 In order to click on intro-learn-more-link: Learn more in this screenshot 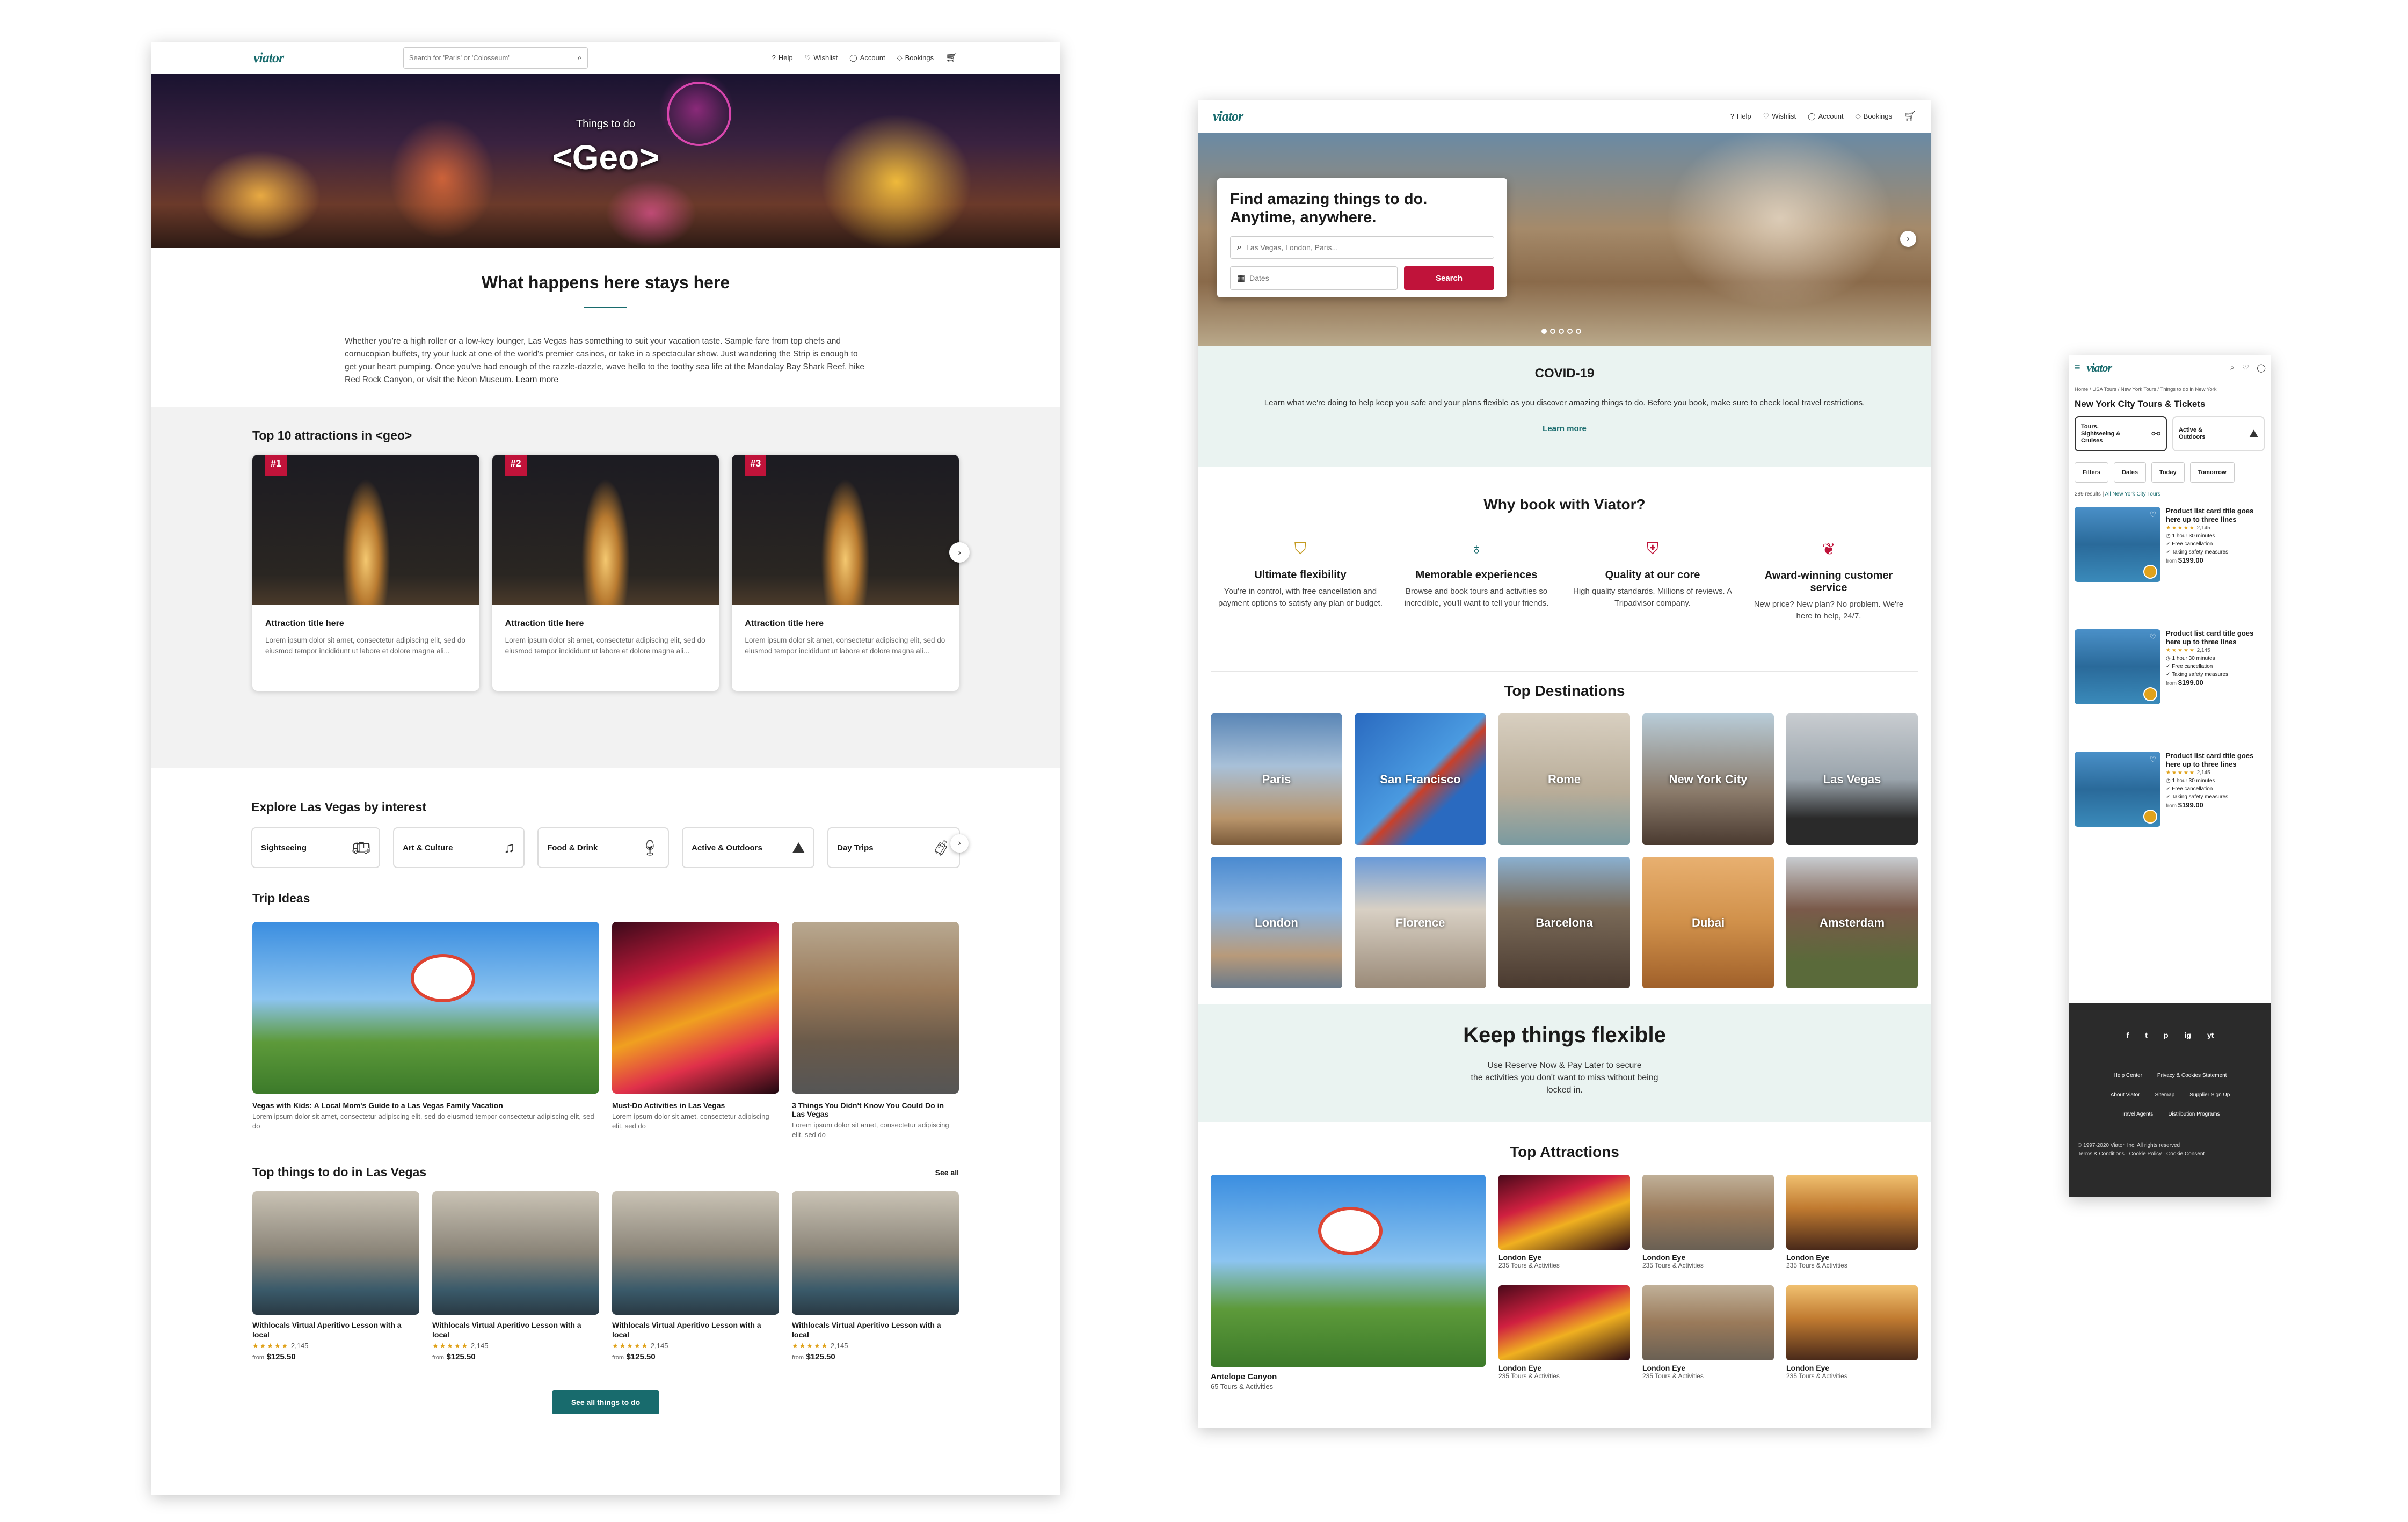, I will do `click(537, 379)`.